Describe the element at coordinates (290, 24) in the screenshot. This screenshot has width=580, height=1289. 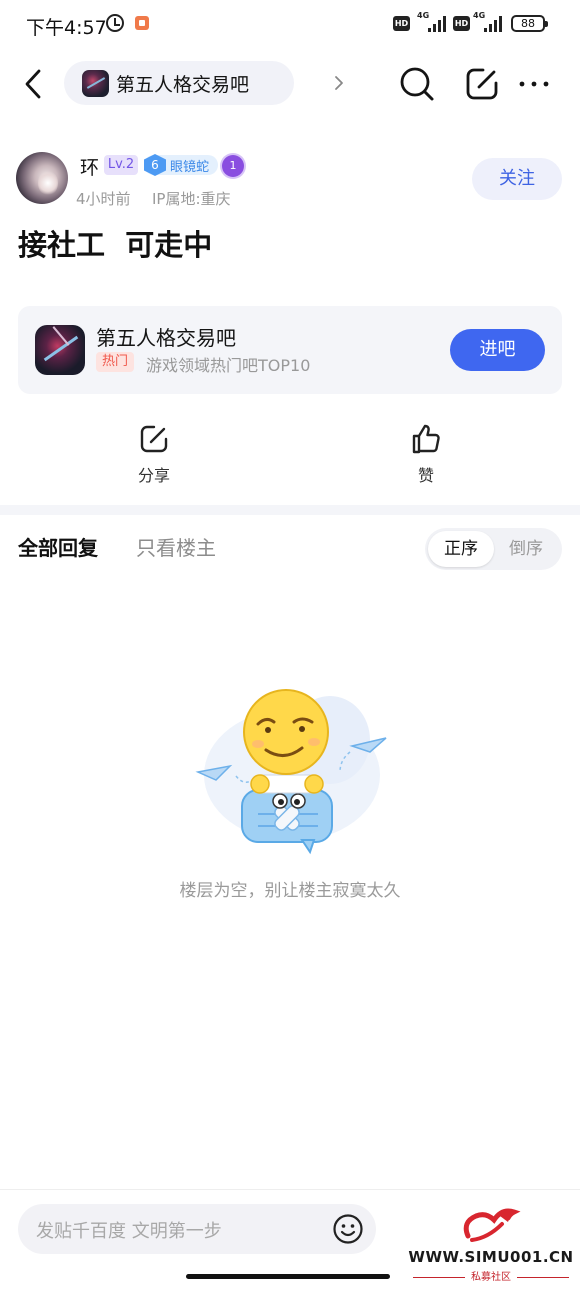
I see `status-bar: 下午4:57 HD 4G HD 4G 88` at that location.